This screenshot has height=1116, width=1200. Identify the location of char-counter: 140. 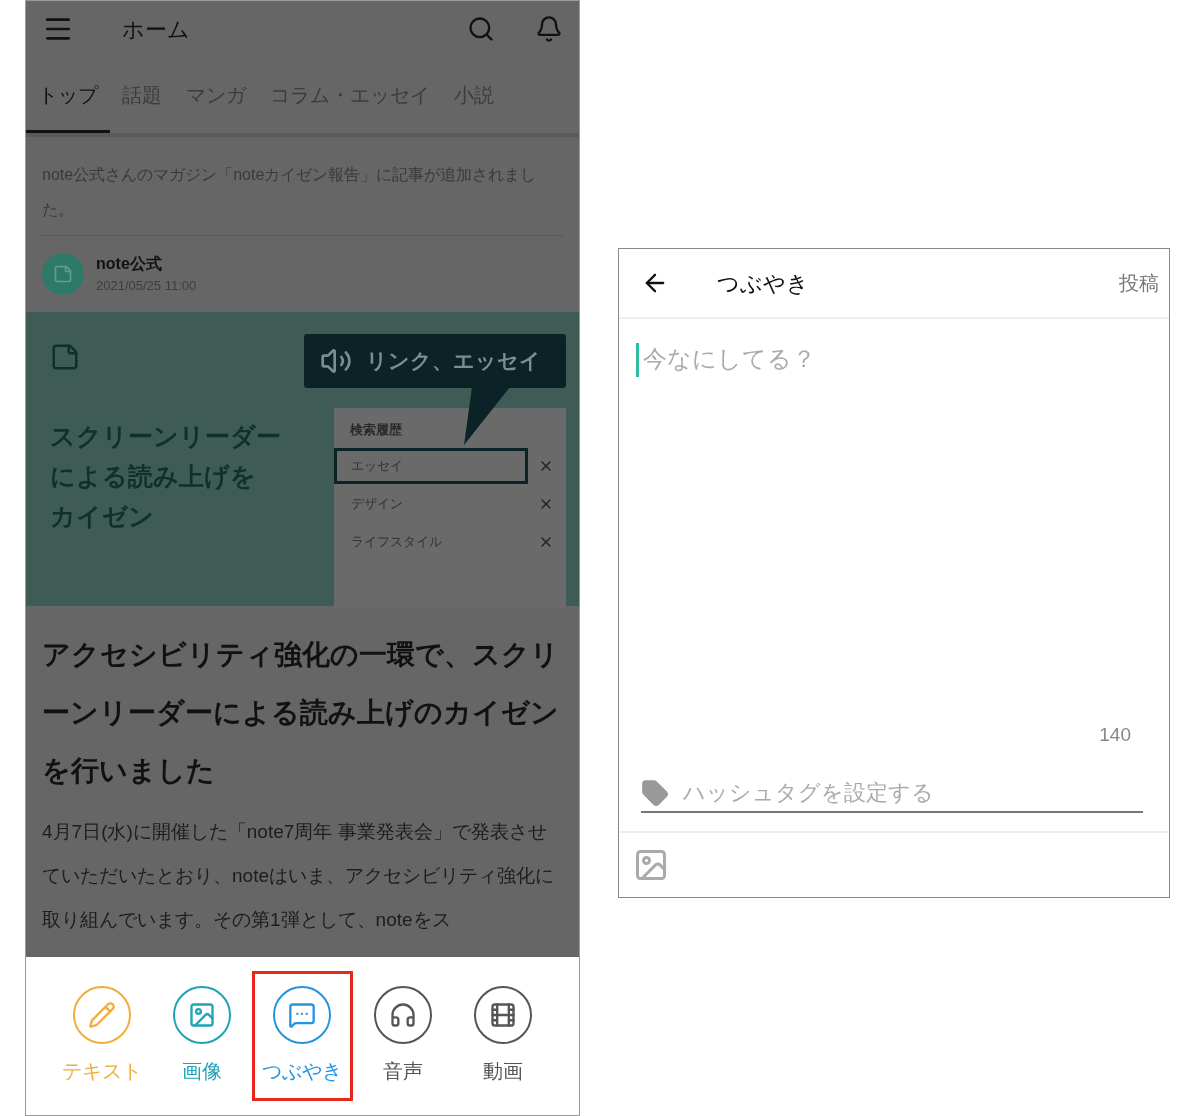
(1115, 735).